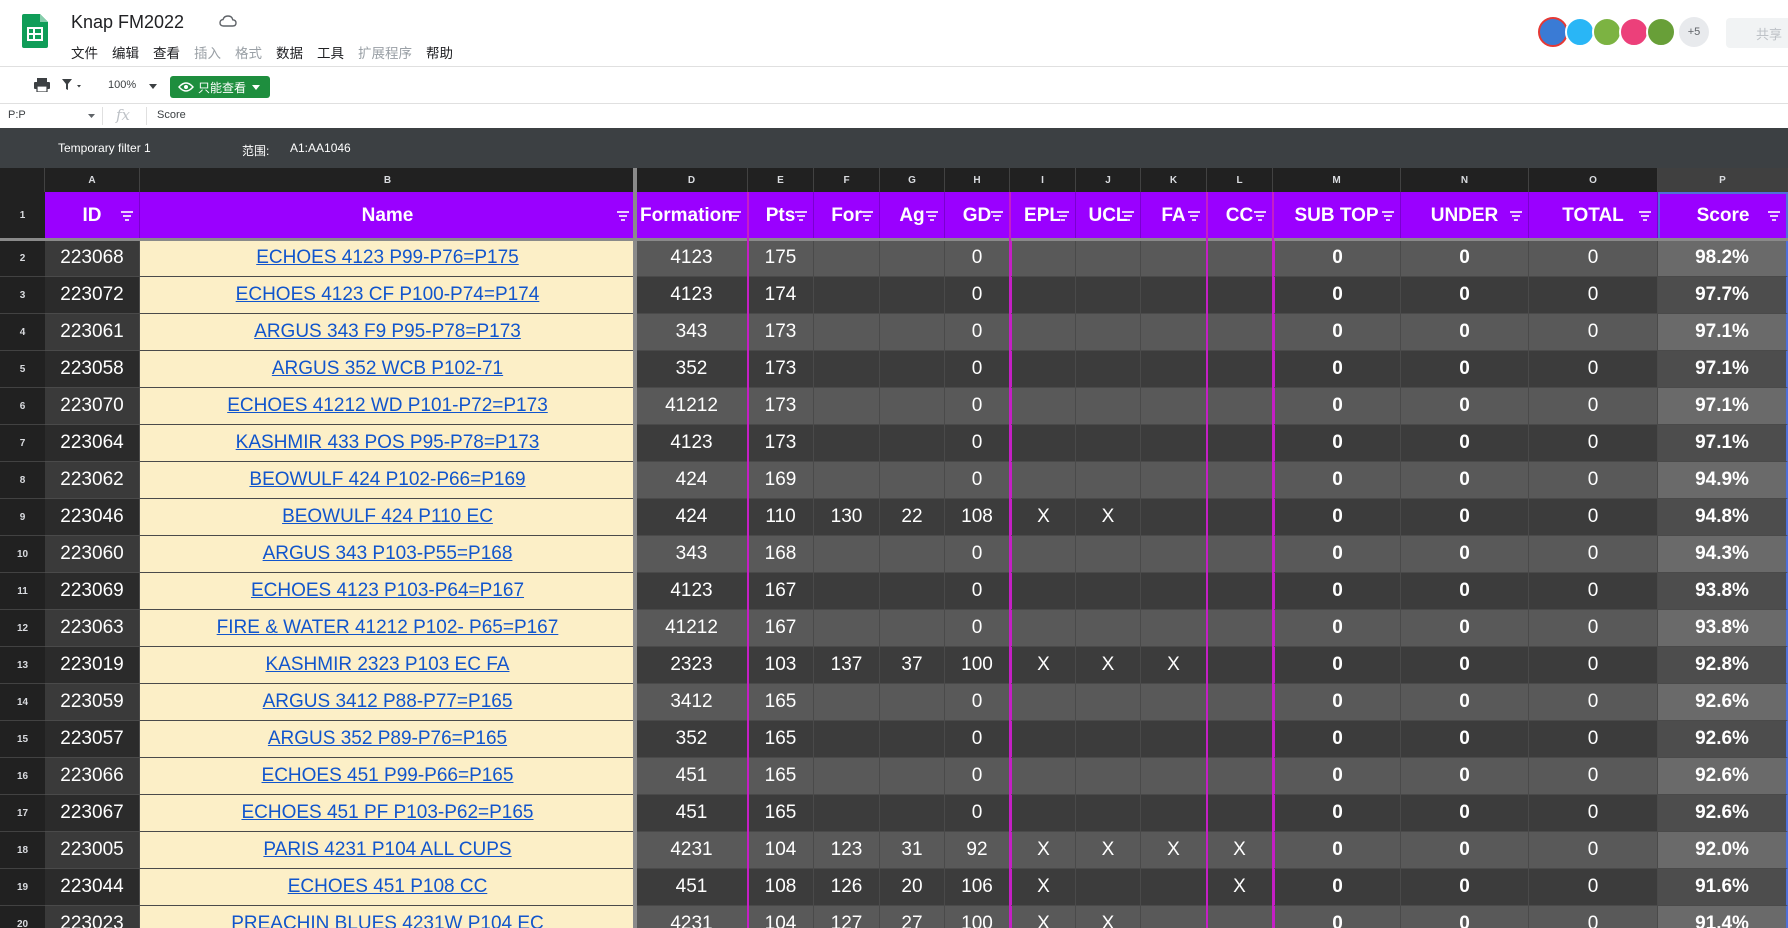 This screenshot has height=928, width=1788. I want to click on data-cell: 223066, so click(92, 776).